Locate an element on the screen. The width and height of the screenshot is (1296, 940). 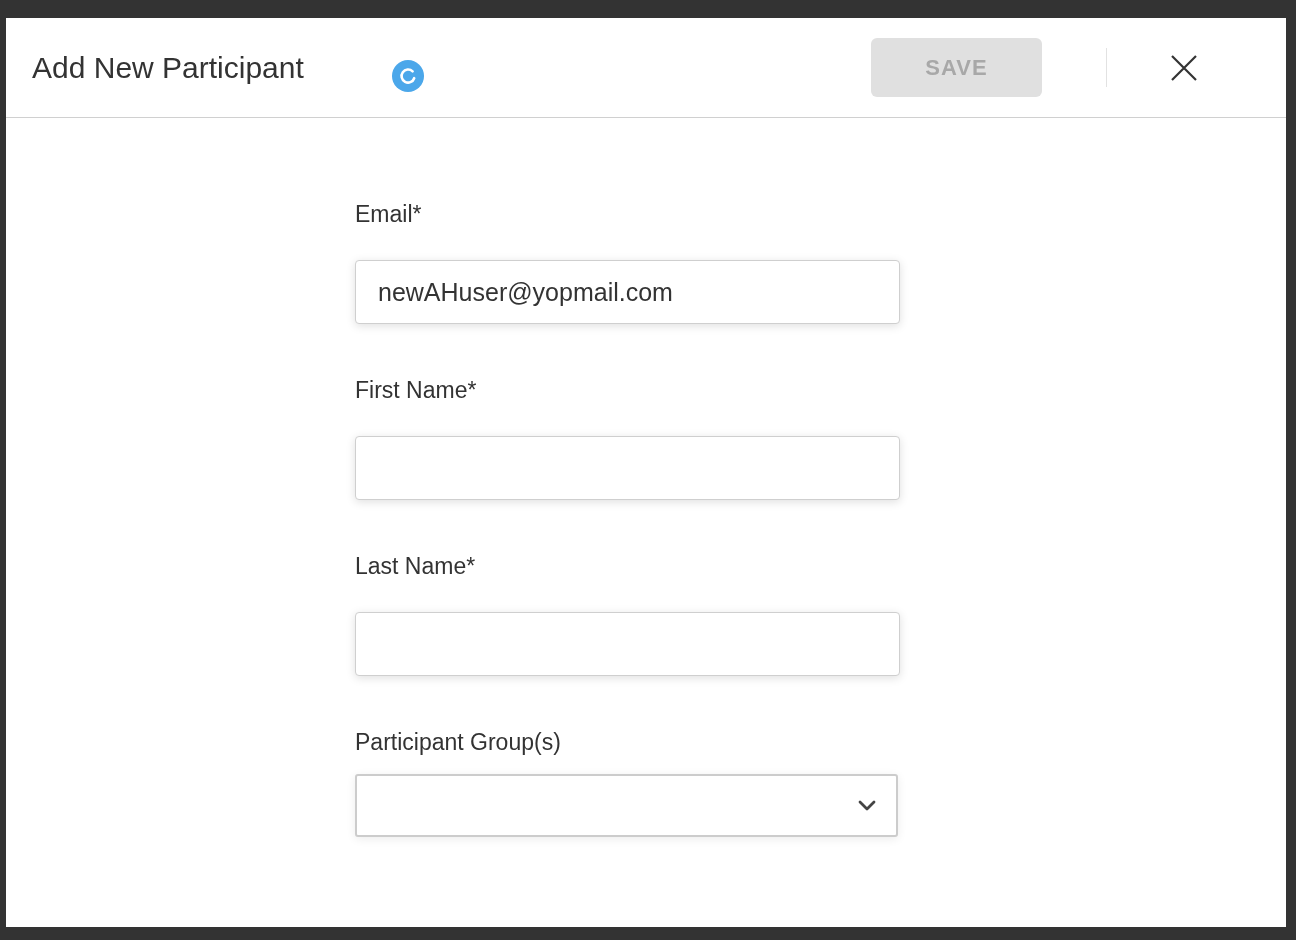
text-field: newAHuser@yopmail.com is located at coordinates (627, 292).